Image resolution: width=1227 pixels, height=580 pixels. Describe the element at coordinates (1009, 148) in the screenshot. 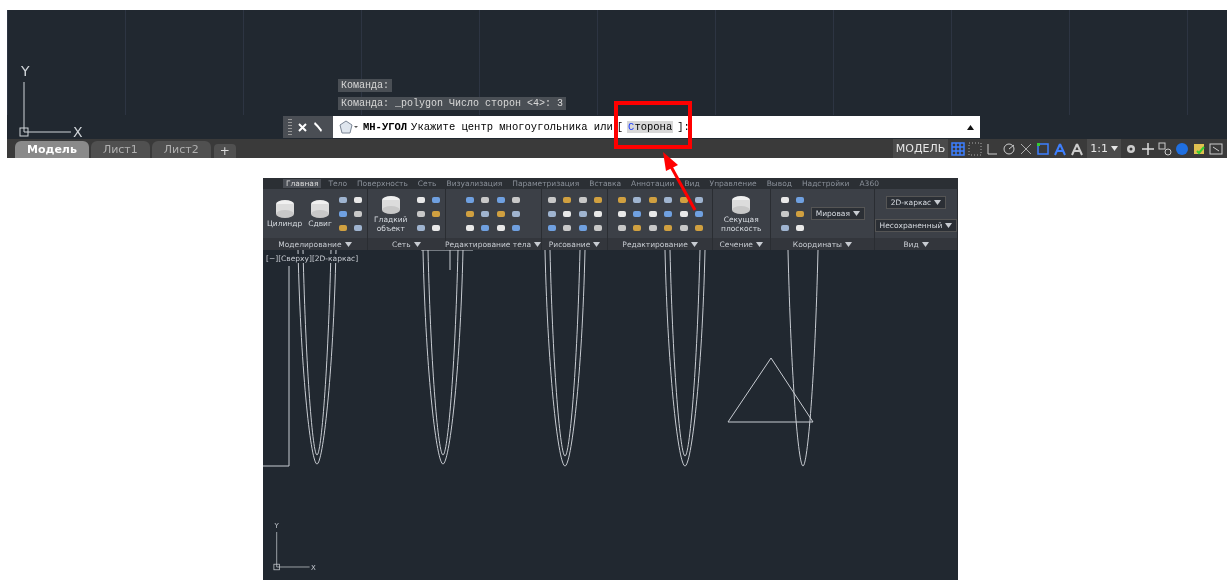

I see `polar-icon` at that location.